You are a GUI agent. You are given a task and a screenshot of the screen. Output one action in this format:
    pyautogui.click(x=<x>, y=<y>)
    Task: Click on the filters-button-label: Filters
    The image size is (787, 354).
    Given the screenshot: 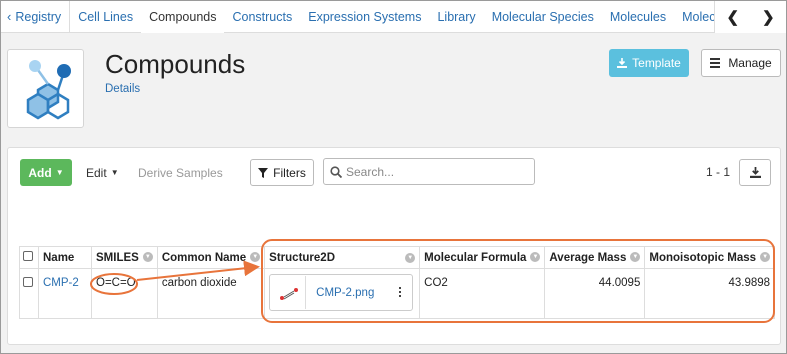 What is the action you would take?
    pyautogui.click(x=289, y=172)
    